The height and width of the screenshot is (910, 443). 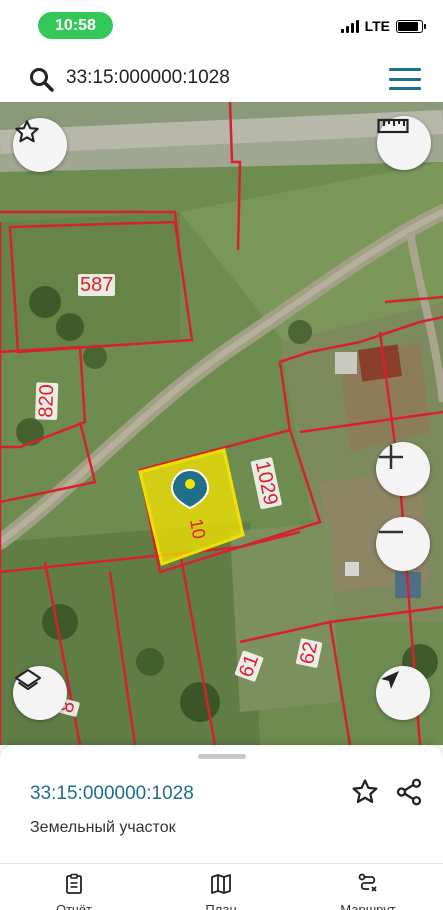 I want to click on parcel-type: Земельный участок, so click(x=103, y=827).